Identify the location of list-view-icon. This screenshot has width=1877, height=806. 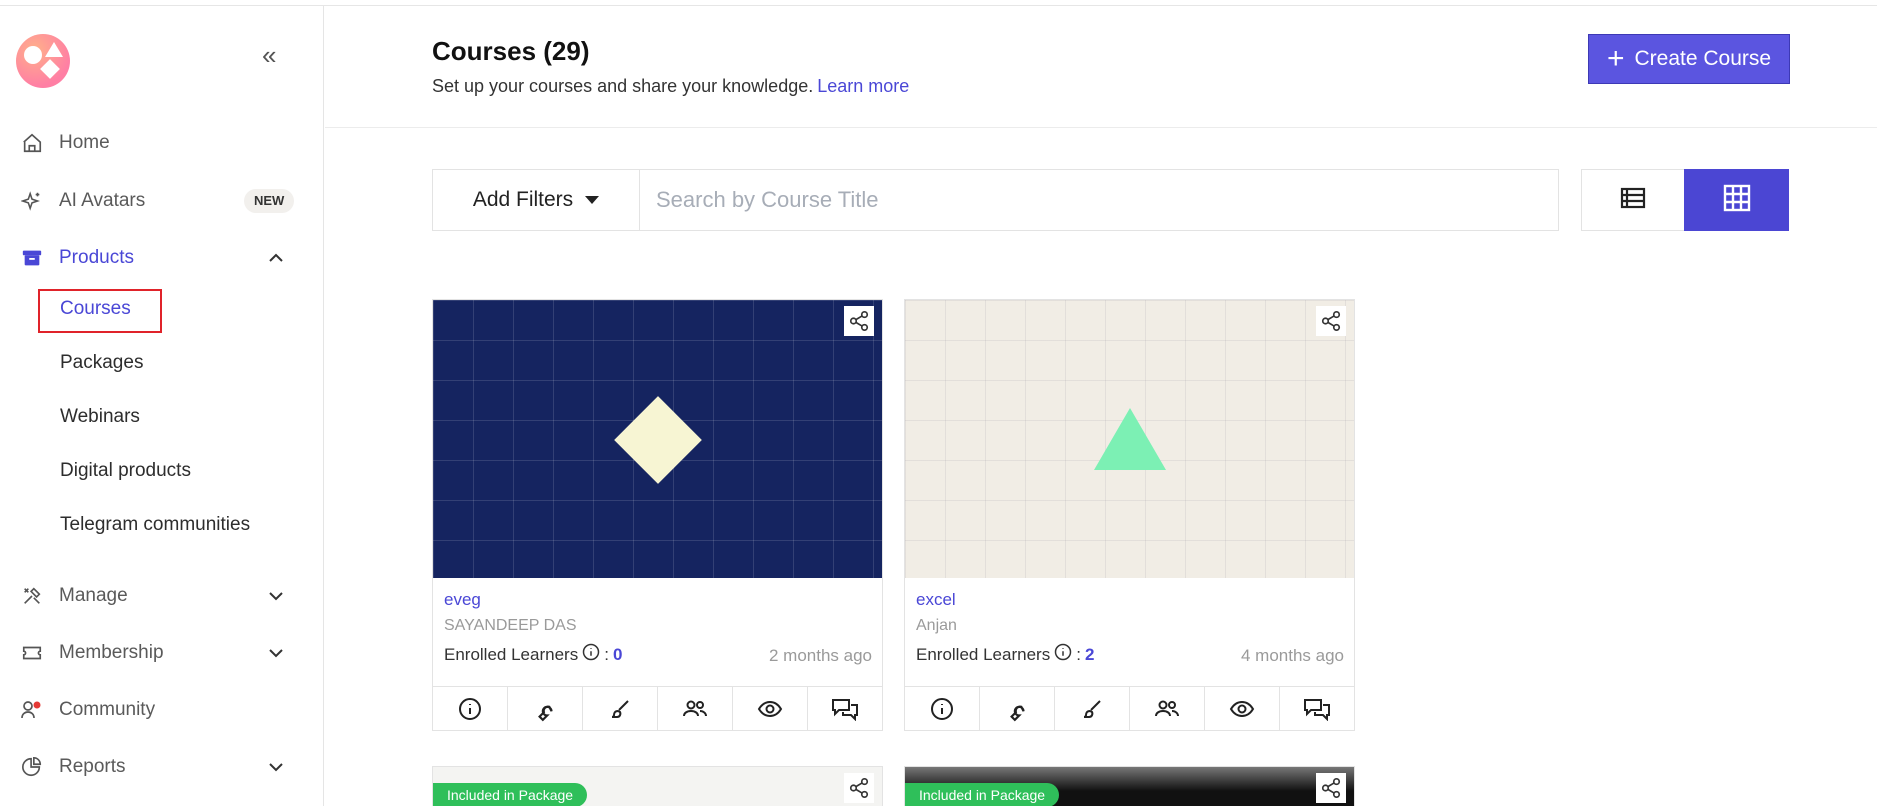
(1633, 200).